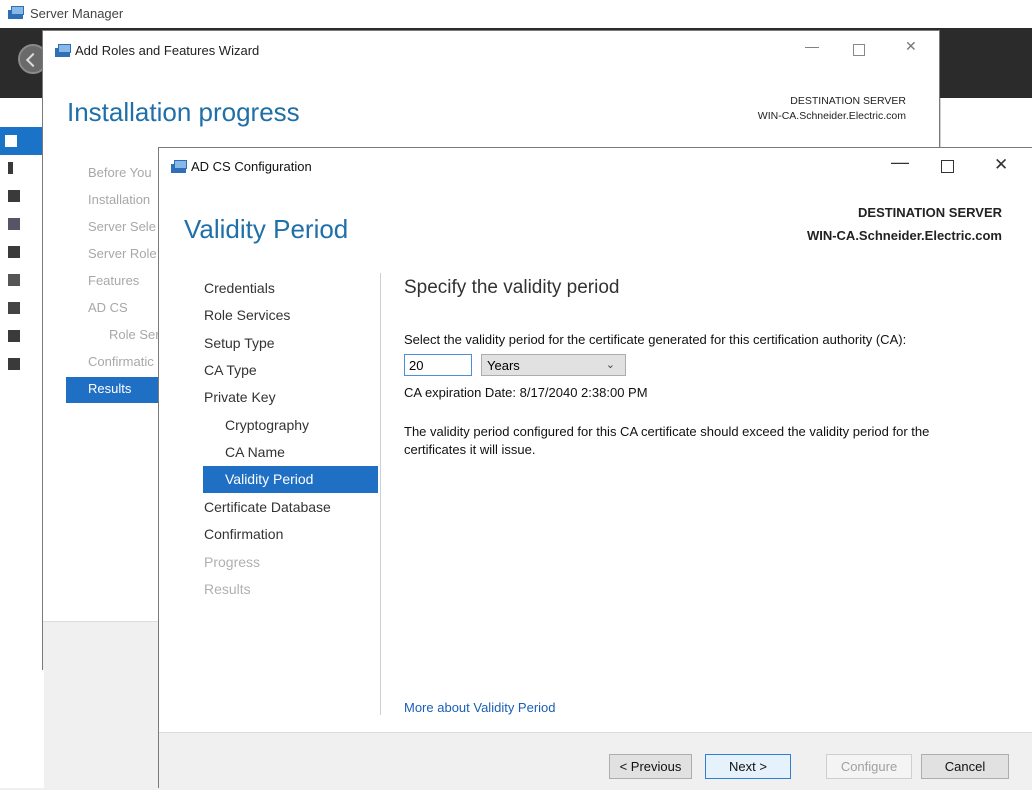 The height and width of the screenshot is (790, 1032). What do you see at coordinates (121, 361) in the screenshot?
I see `wizard-nav-item: Confirmatic` at bounding box center [121, 361].